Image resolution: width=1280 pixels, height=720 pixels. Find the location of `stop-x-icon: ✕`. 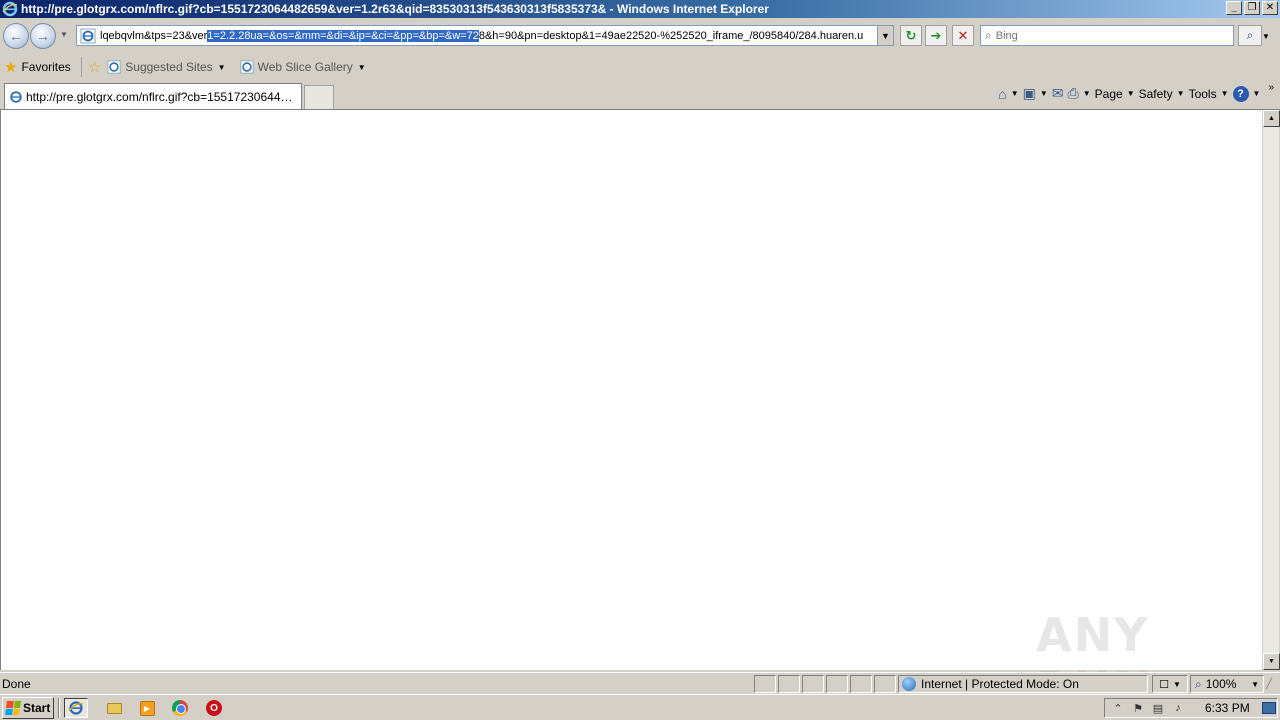

stop-x-icon: ✕ is located at coordinates (963, 35).